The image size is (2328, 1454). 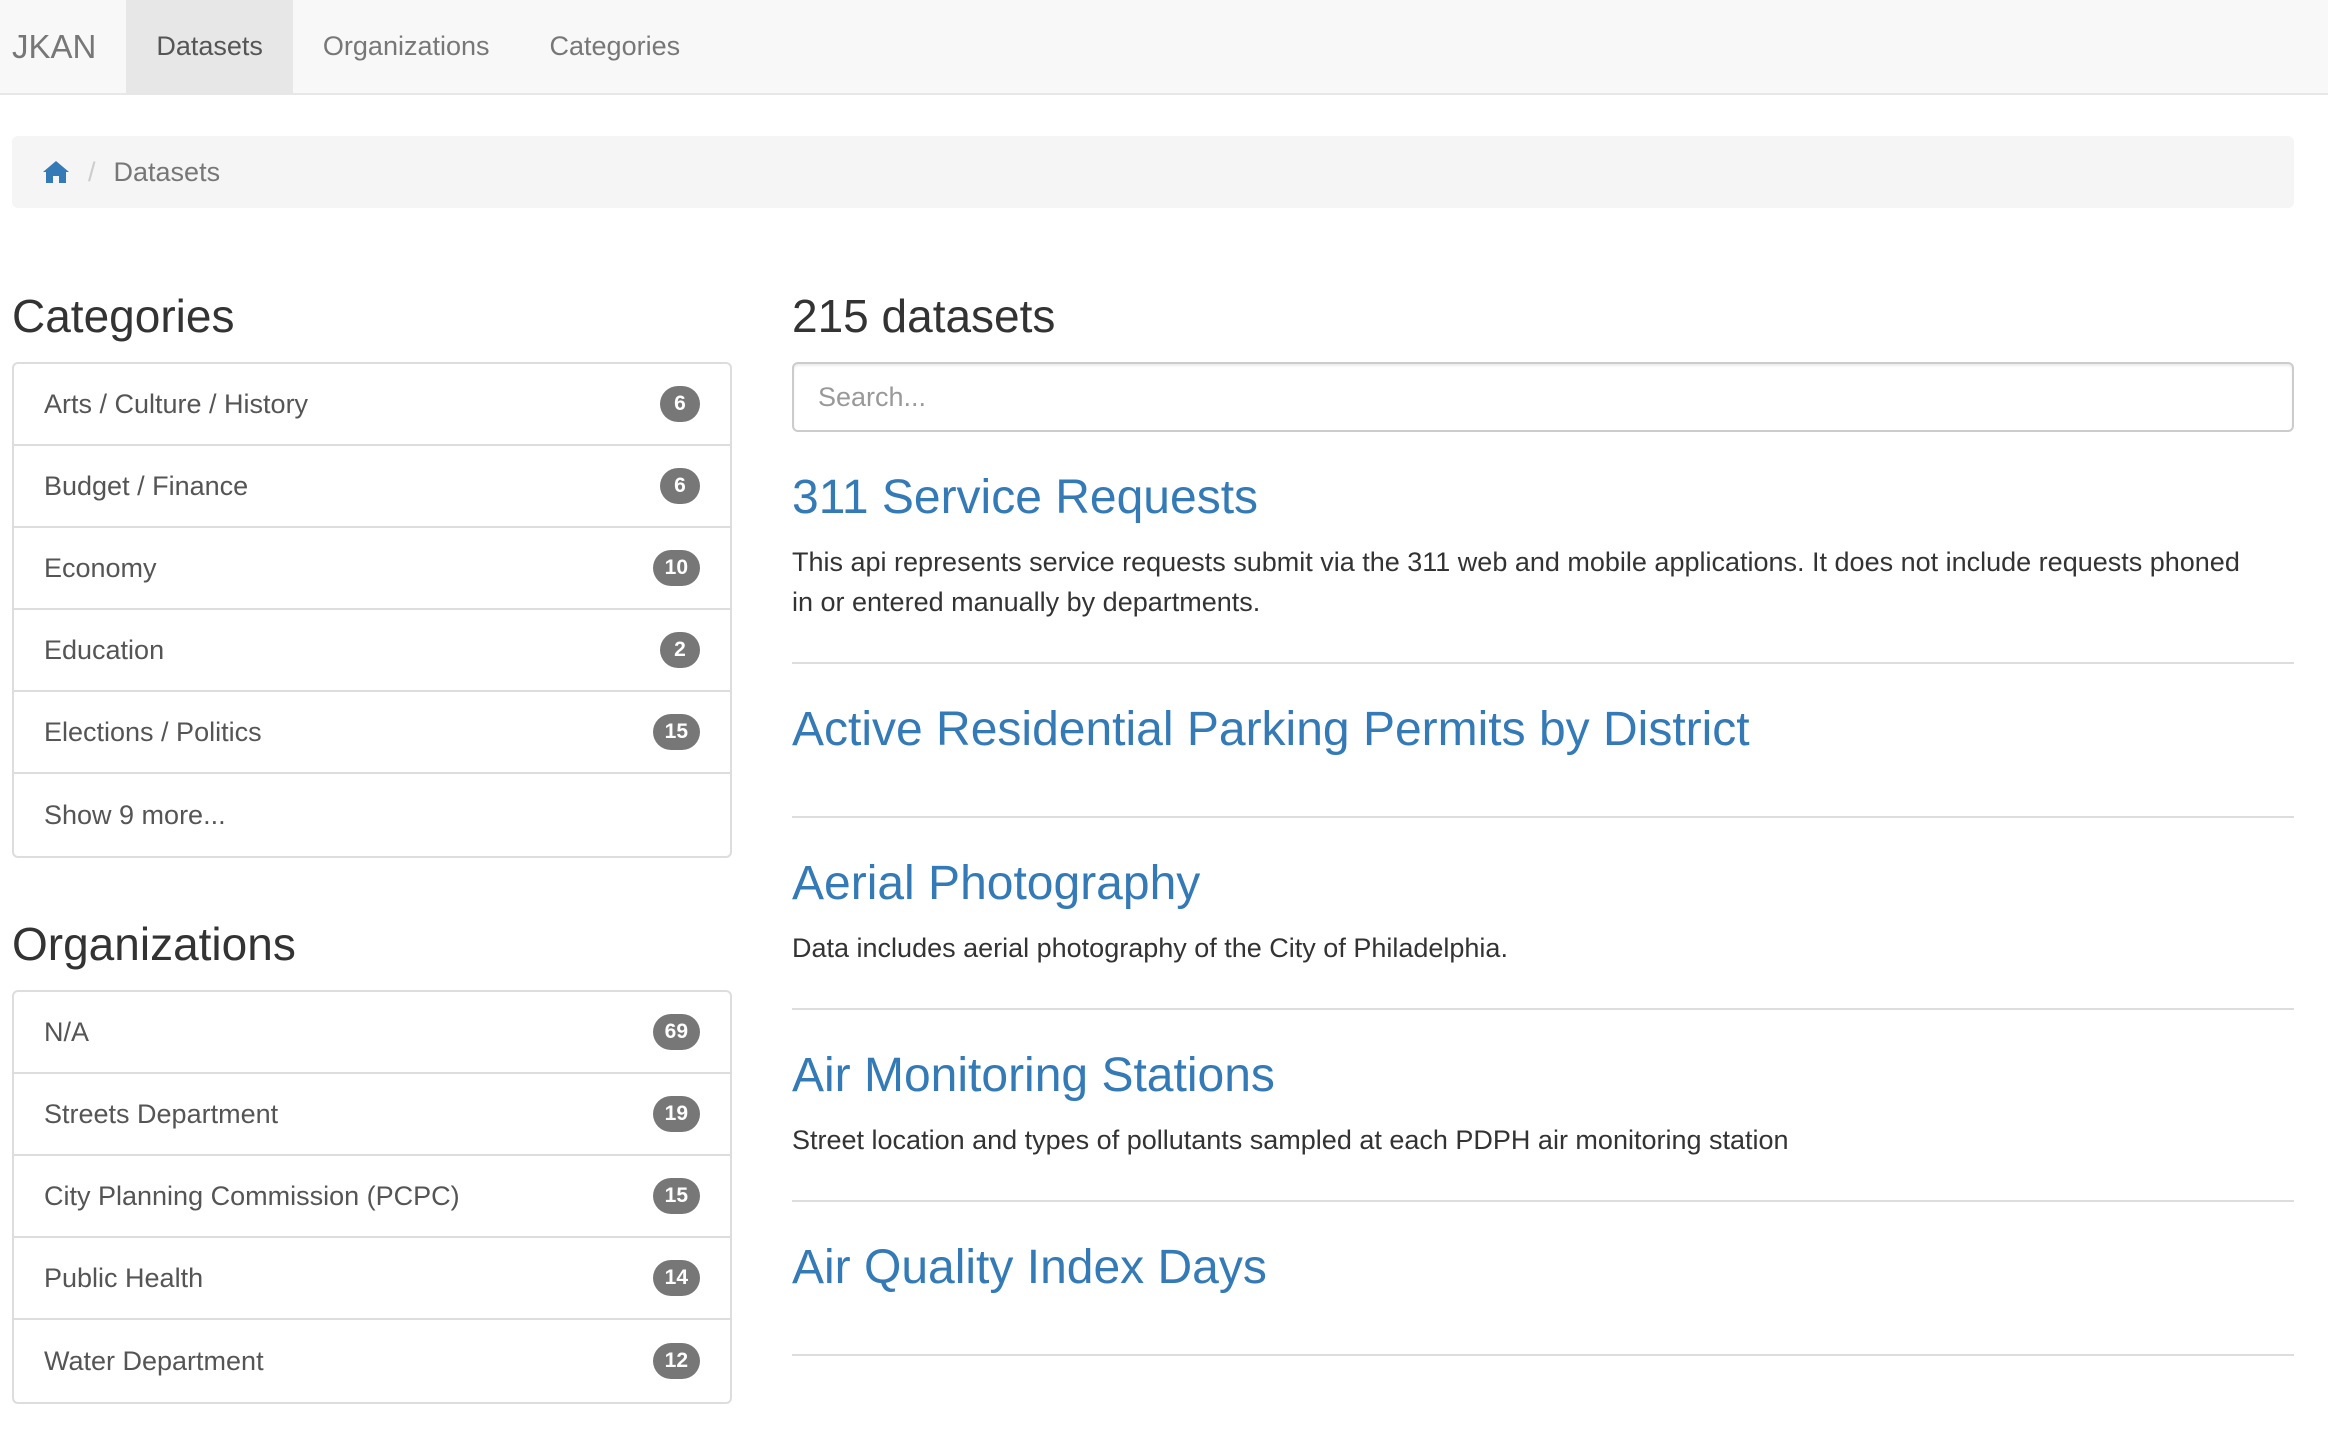 What do you see at coordinates (252, 1195) in the screenshot?
I see `organization-label: City Planning Commission (PCPC)` at bounding box center [252, 1195].